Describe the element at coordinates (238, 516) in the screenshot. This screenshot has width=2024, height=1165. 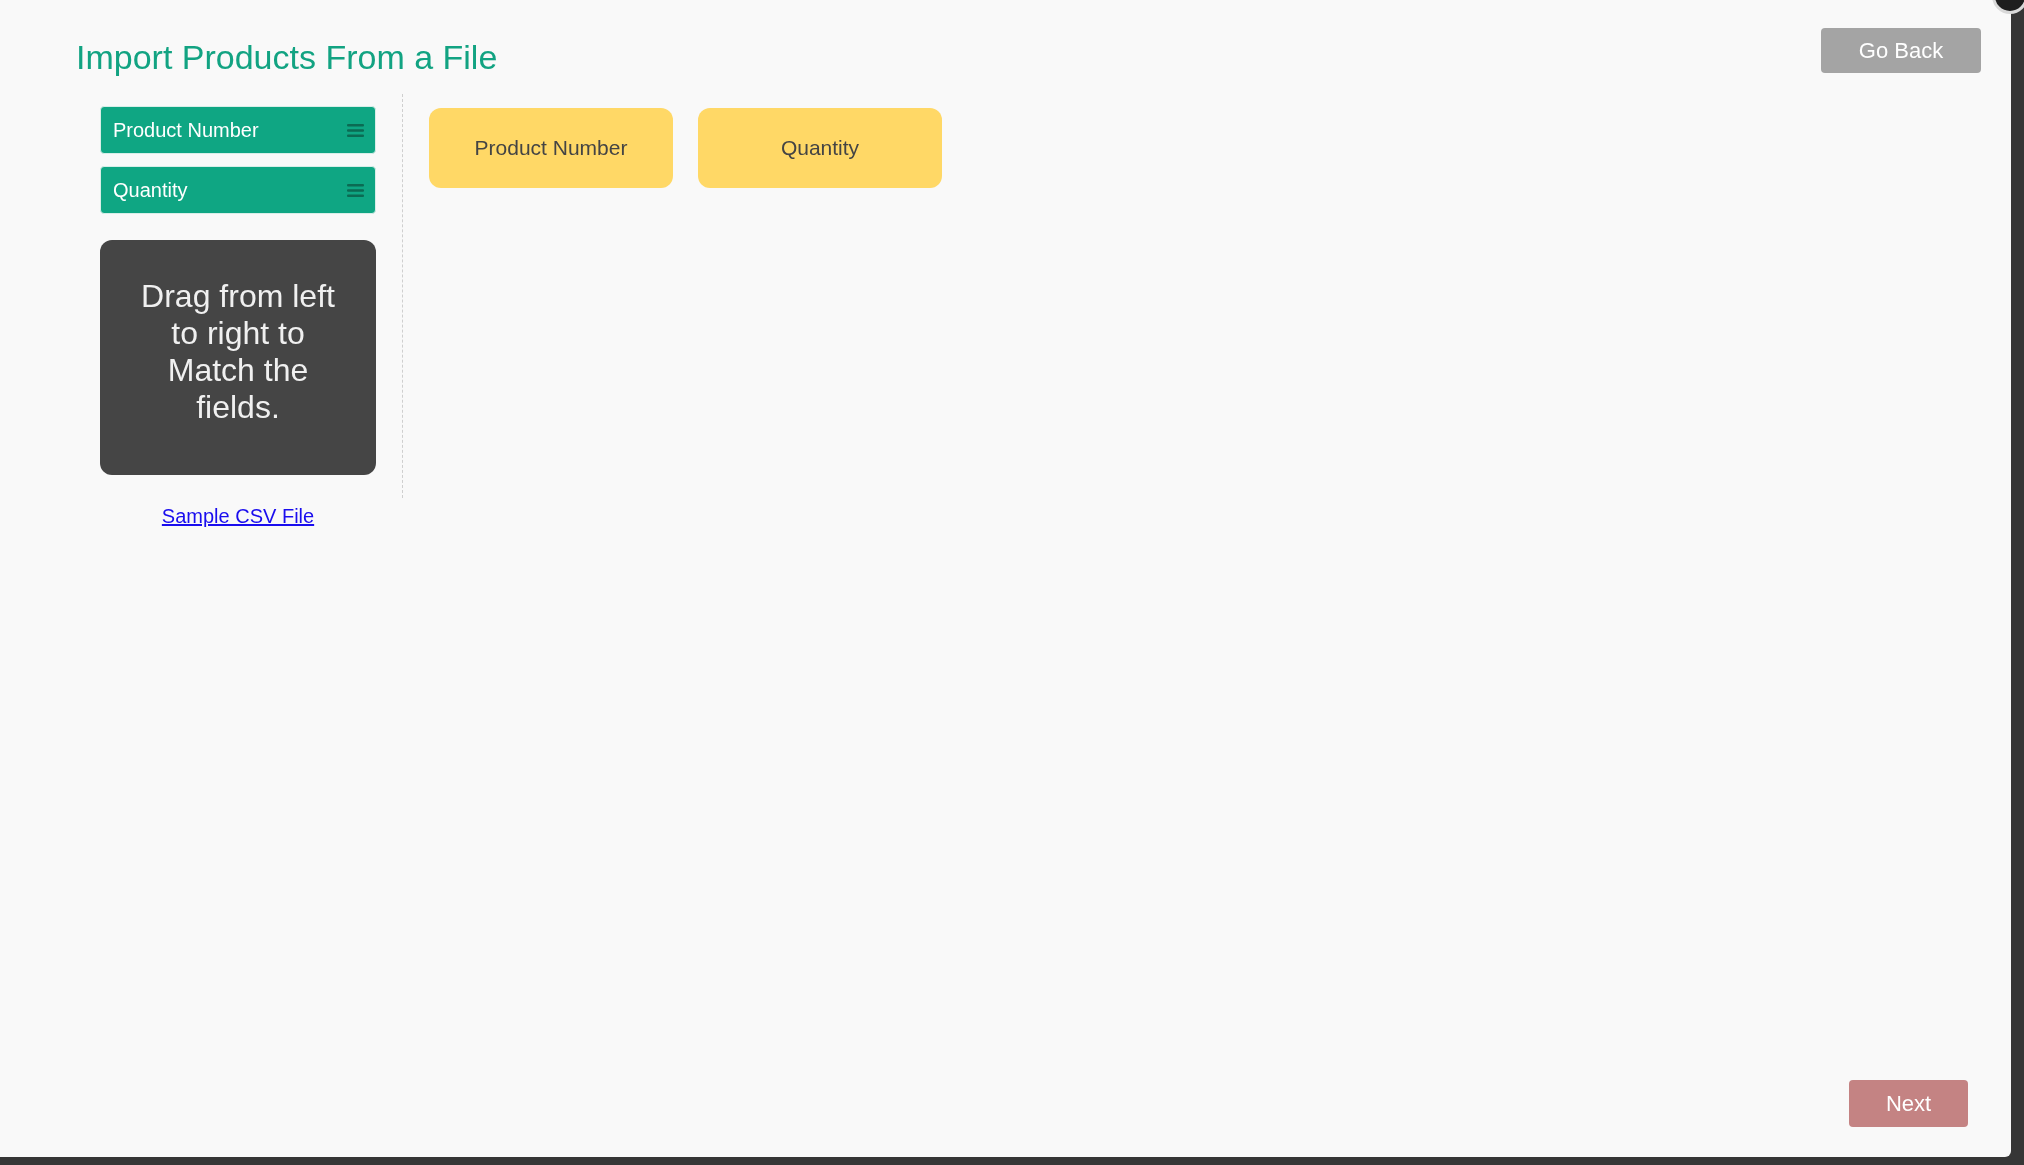
I see `sample-csv-link: Sample CSV File` at that location.